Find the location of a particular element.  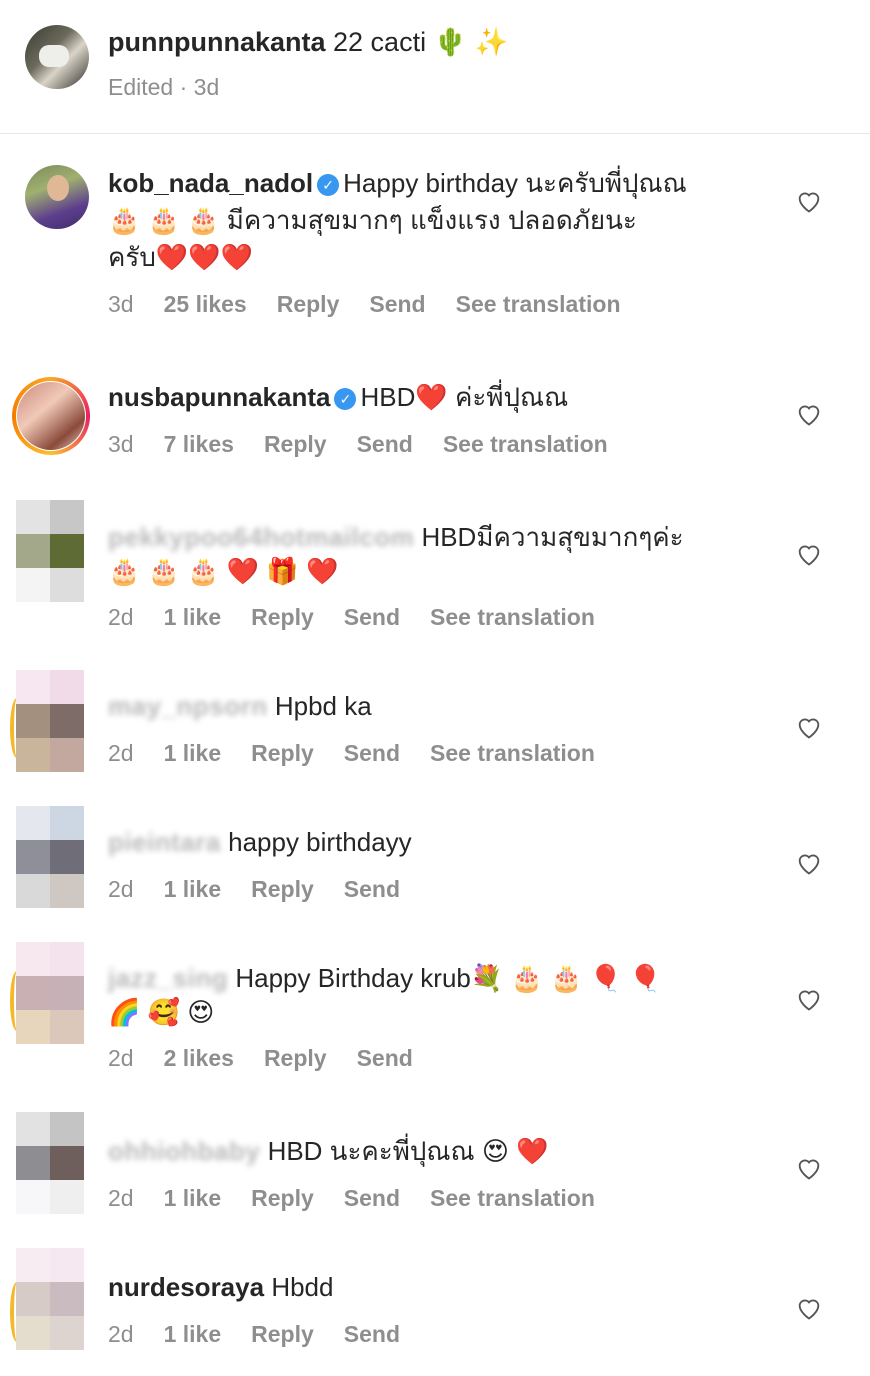

comment-text: jazz_sing Happy Birthday krub💐 🎂 🎂 🎈 🎈 is located at coordinates (385, 978).